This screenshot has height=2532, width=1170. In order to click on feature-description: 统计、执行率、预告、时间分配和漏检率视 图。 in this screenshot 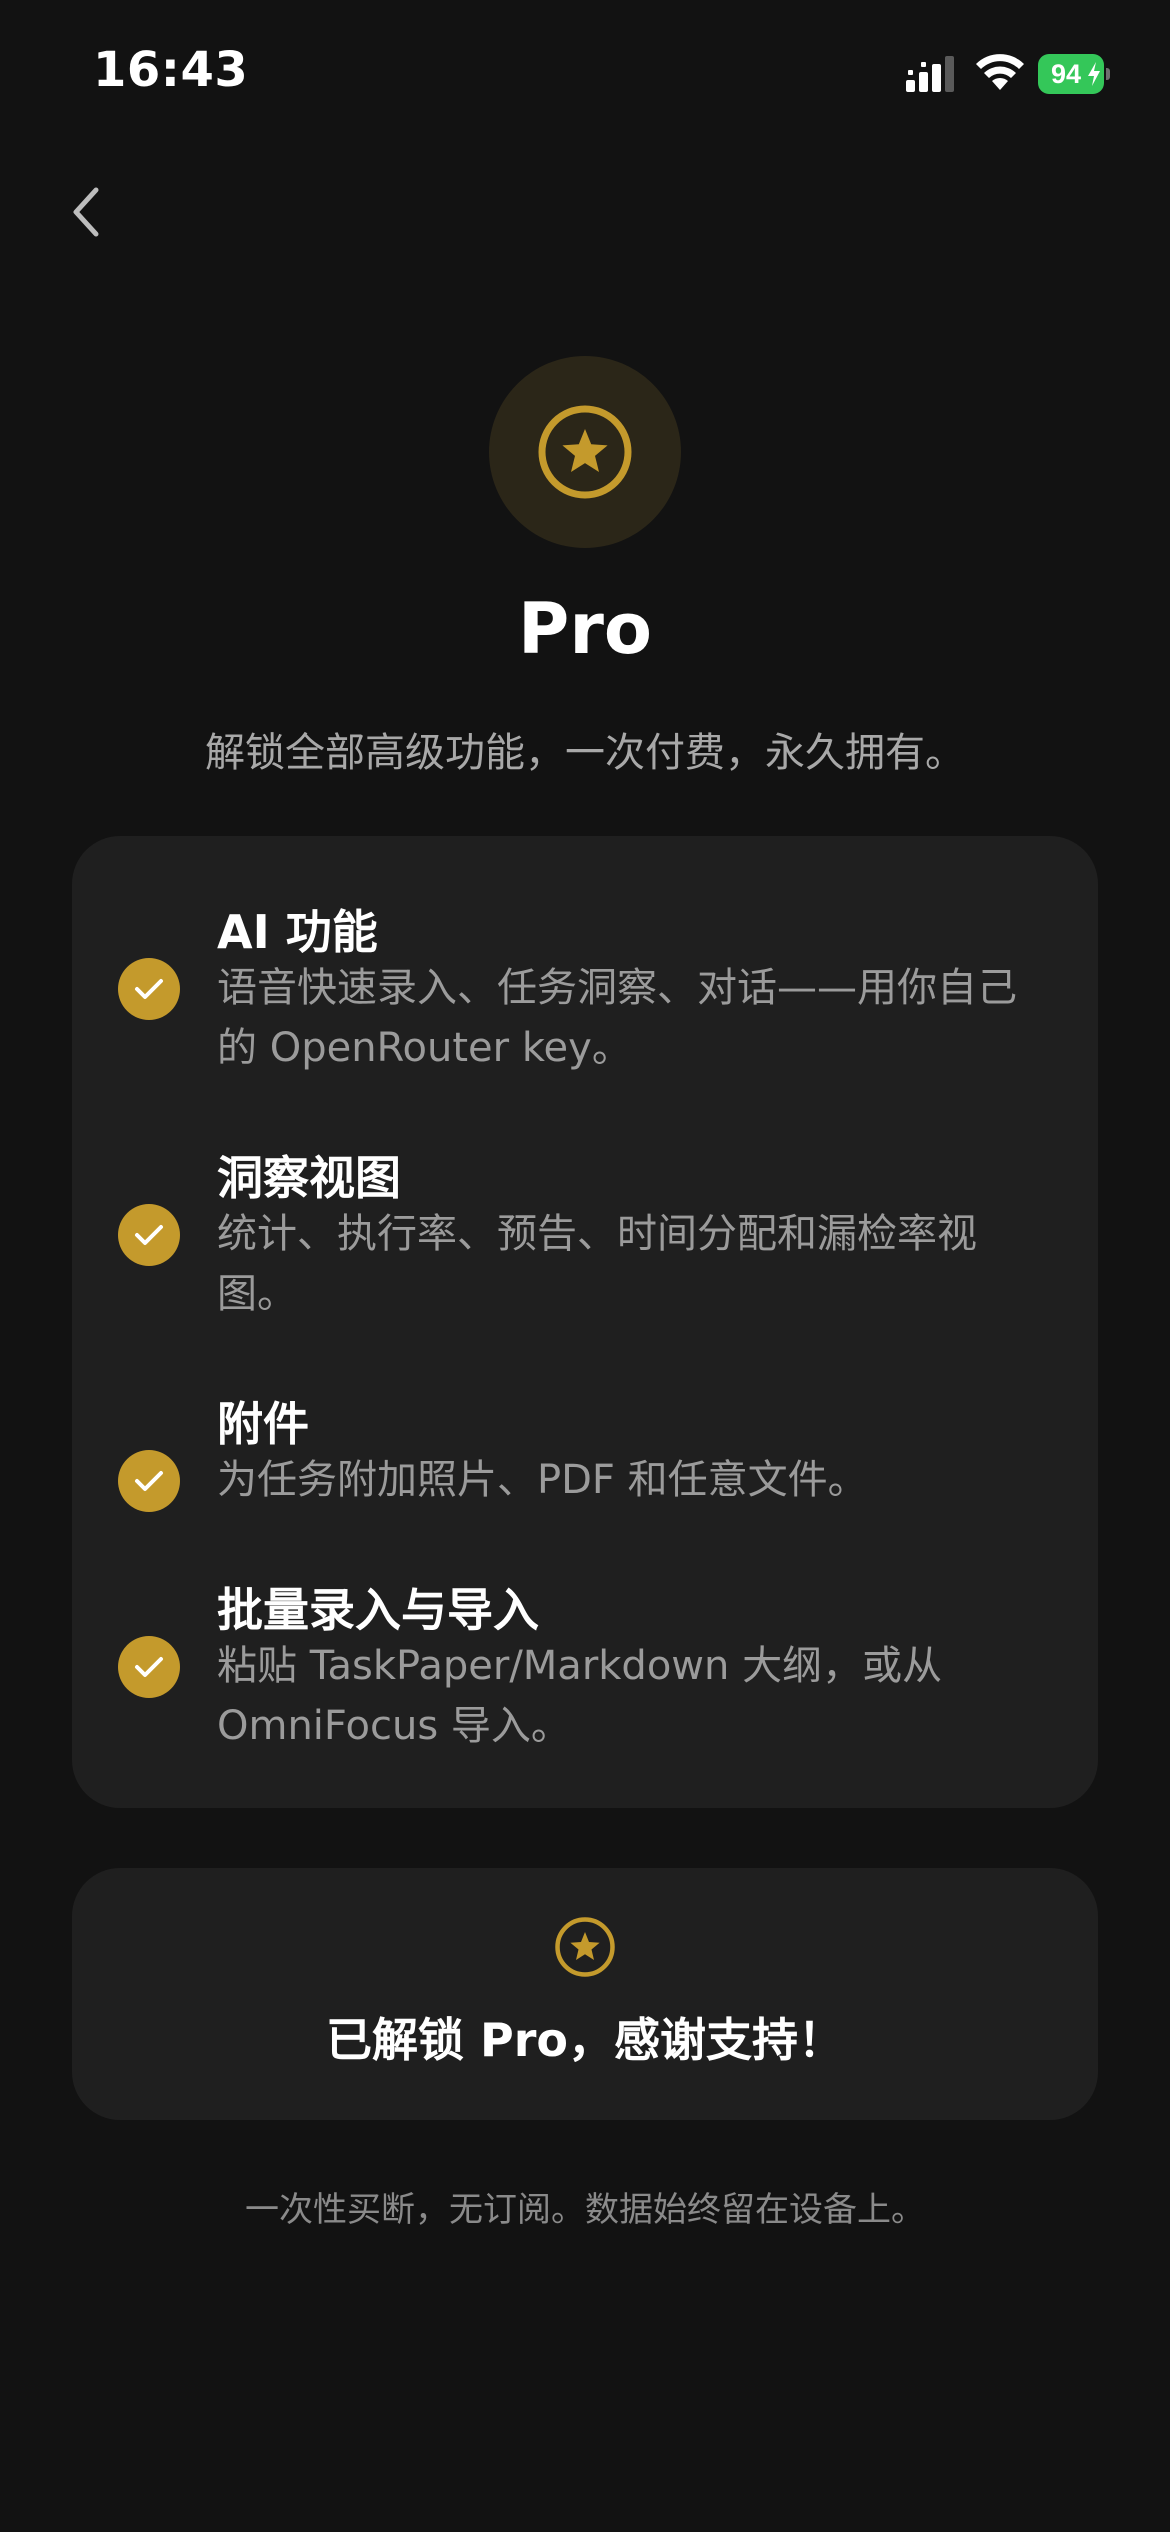, I will do `click(627, 1264)`.